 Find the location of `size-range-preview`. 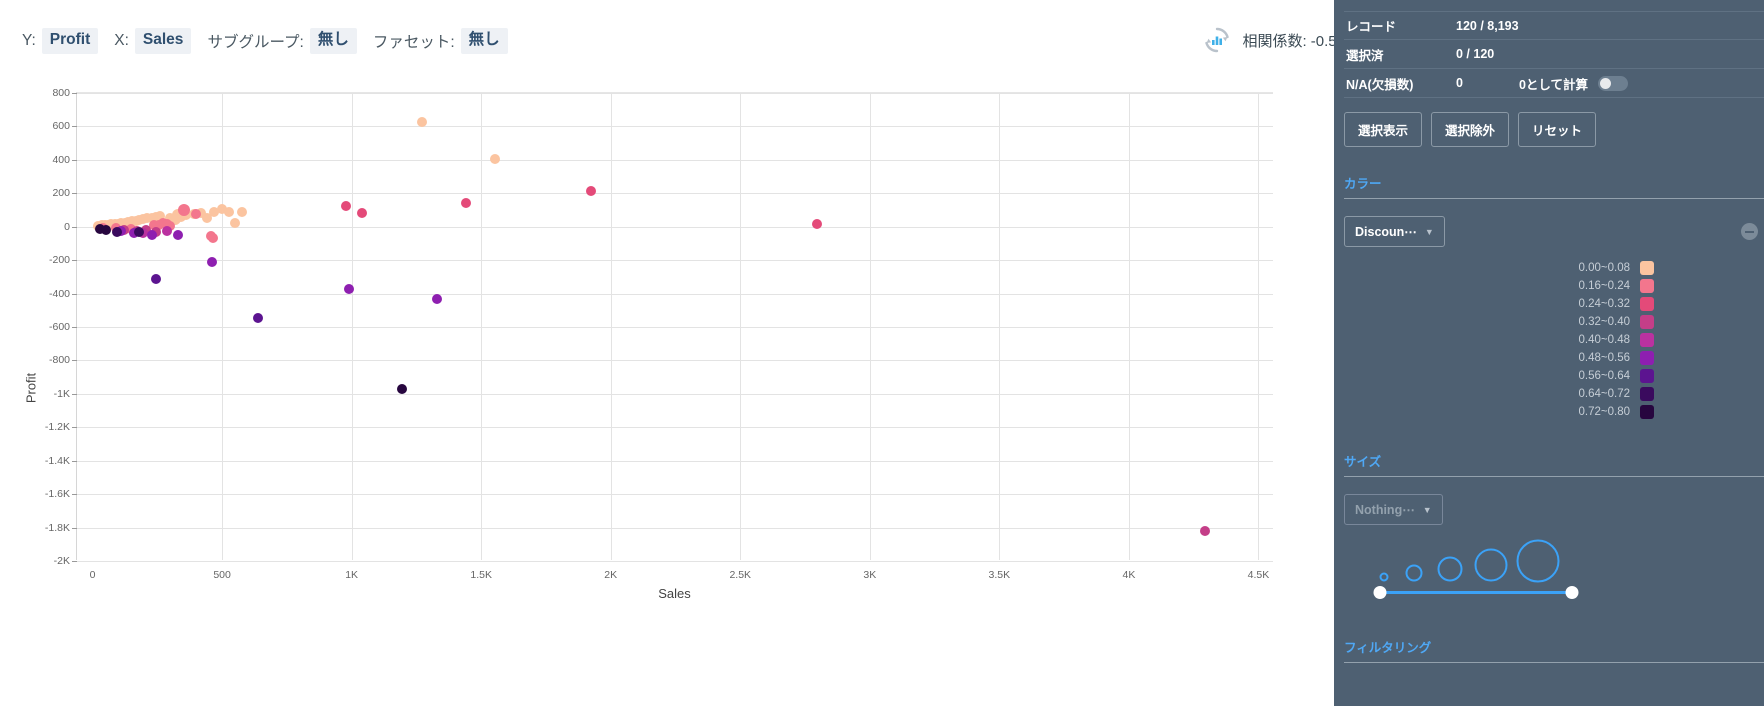

size-range-preview is located at coordinates (1554, 570).